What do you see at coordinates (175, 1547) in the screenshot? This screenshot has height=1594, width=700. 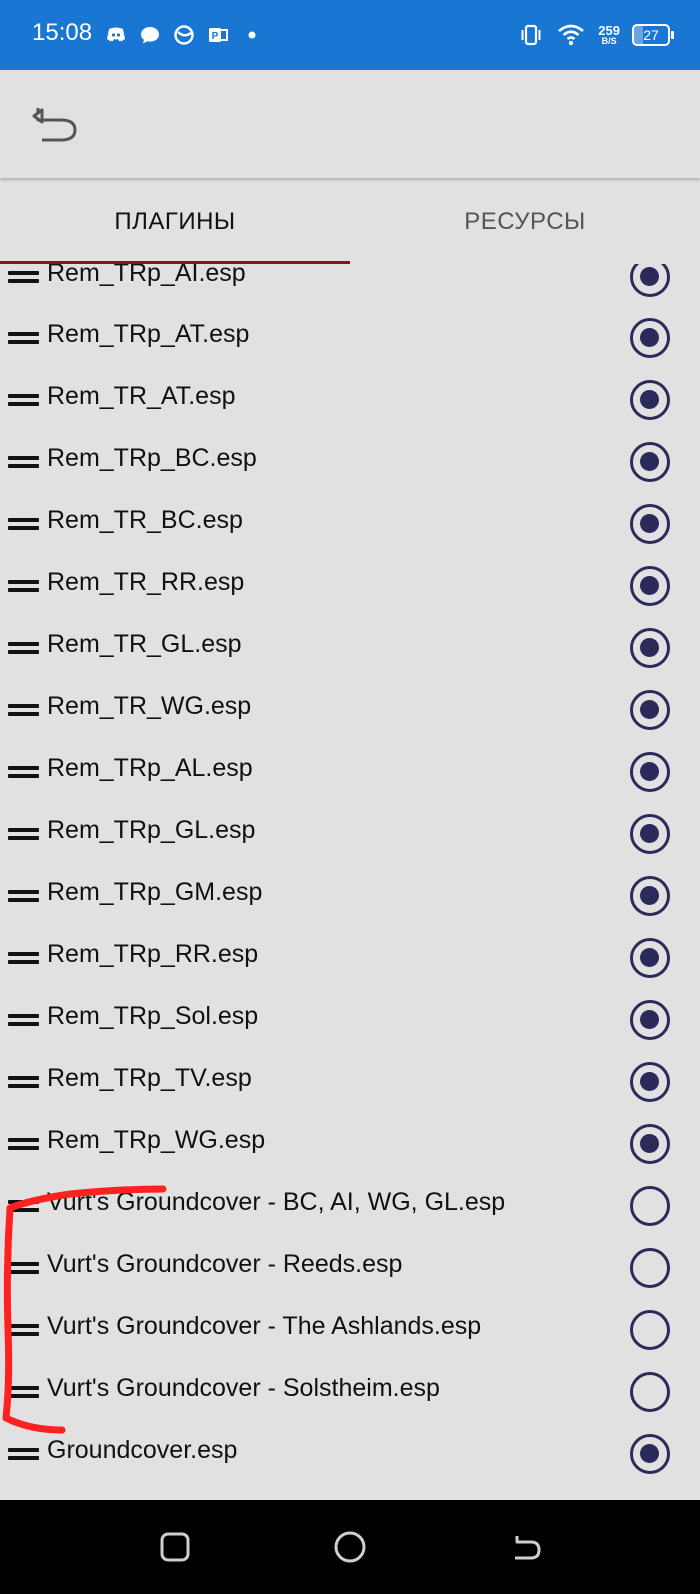 I see `recents-square-icon` at bounding box center [175, 1547].